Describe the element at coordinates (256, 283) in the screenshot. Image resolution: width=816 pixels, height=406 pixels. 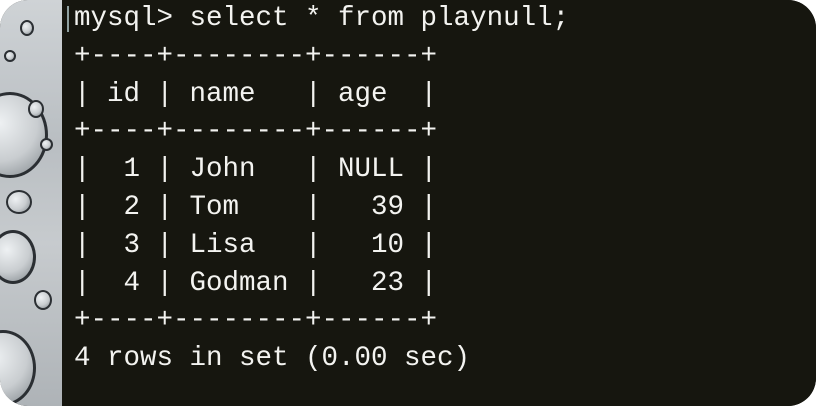
I see `table-row: | 4 | Godman | 23 |` at that location.